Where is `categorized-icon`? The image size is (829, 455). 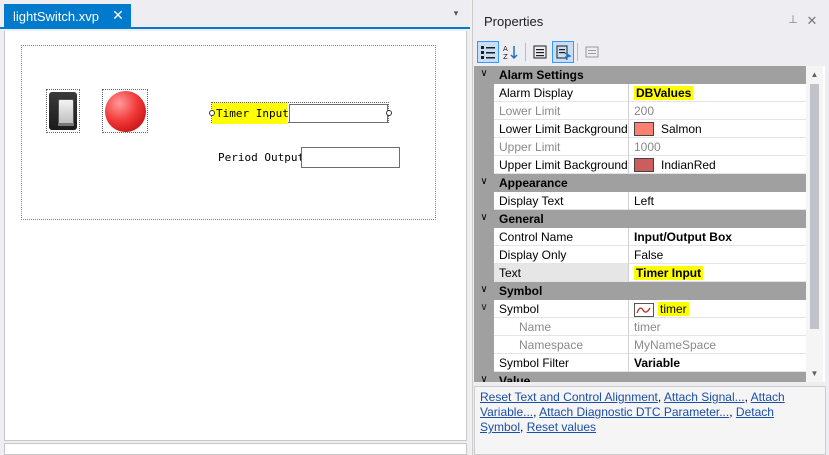
categorized-icon is located at coordinates (488, 52).